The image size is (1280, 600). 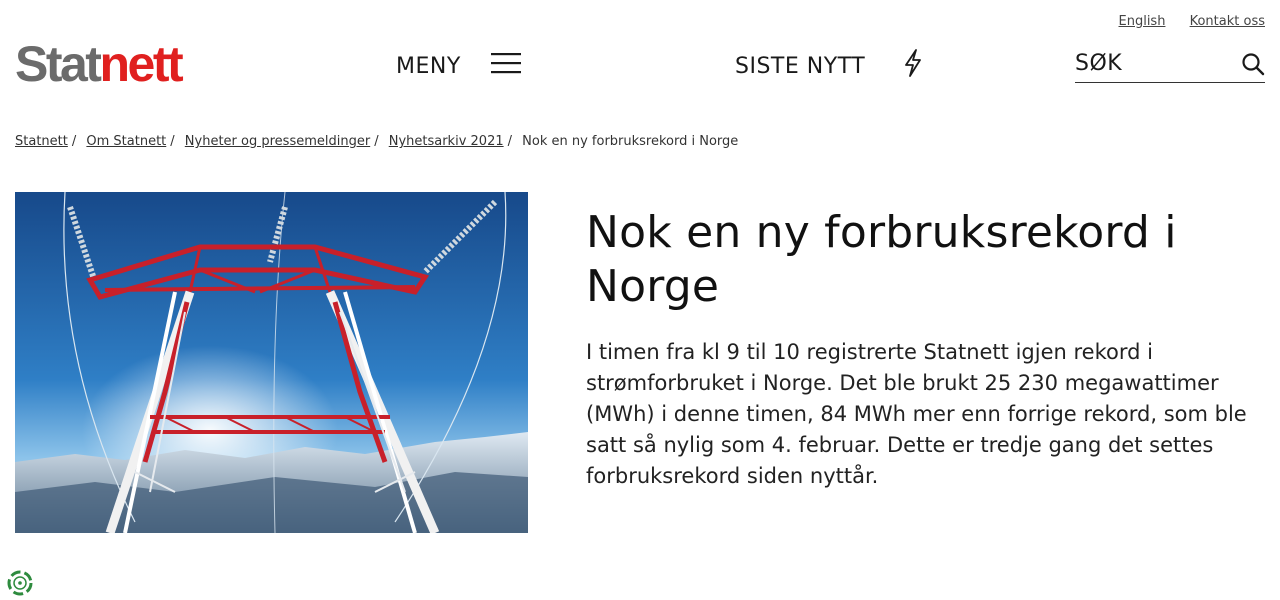 I want to click on statnett-logo: Statnett, so click(x=99, y=64).